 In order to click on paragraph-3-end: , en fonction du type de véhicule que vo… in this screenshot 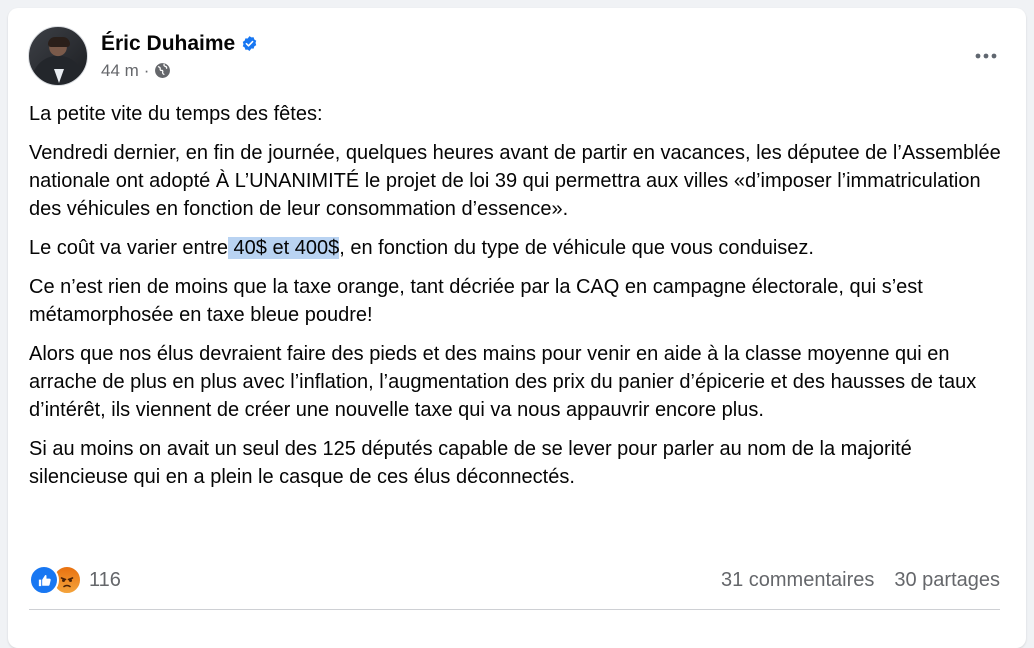, I will do `click(576, 248)`.